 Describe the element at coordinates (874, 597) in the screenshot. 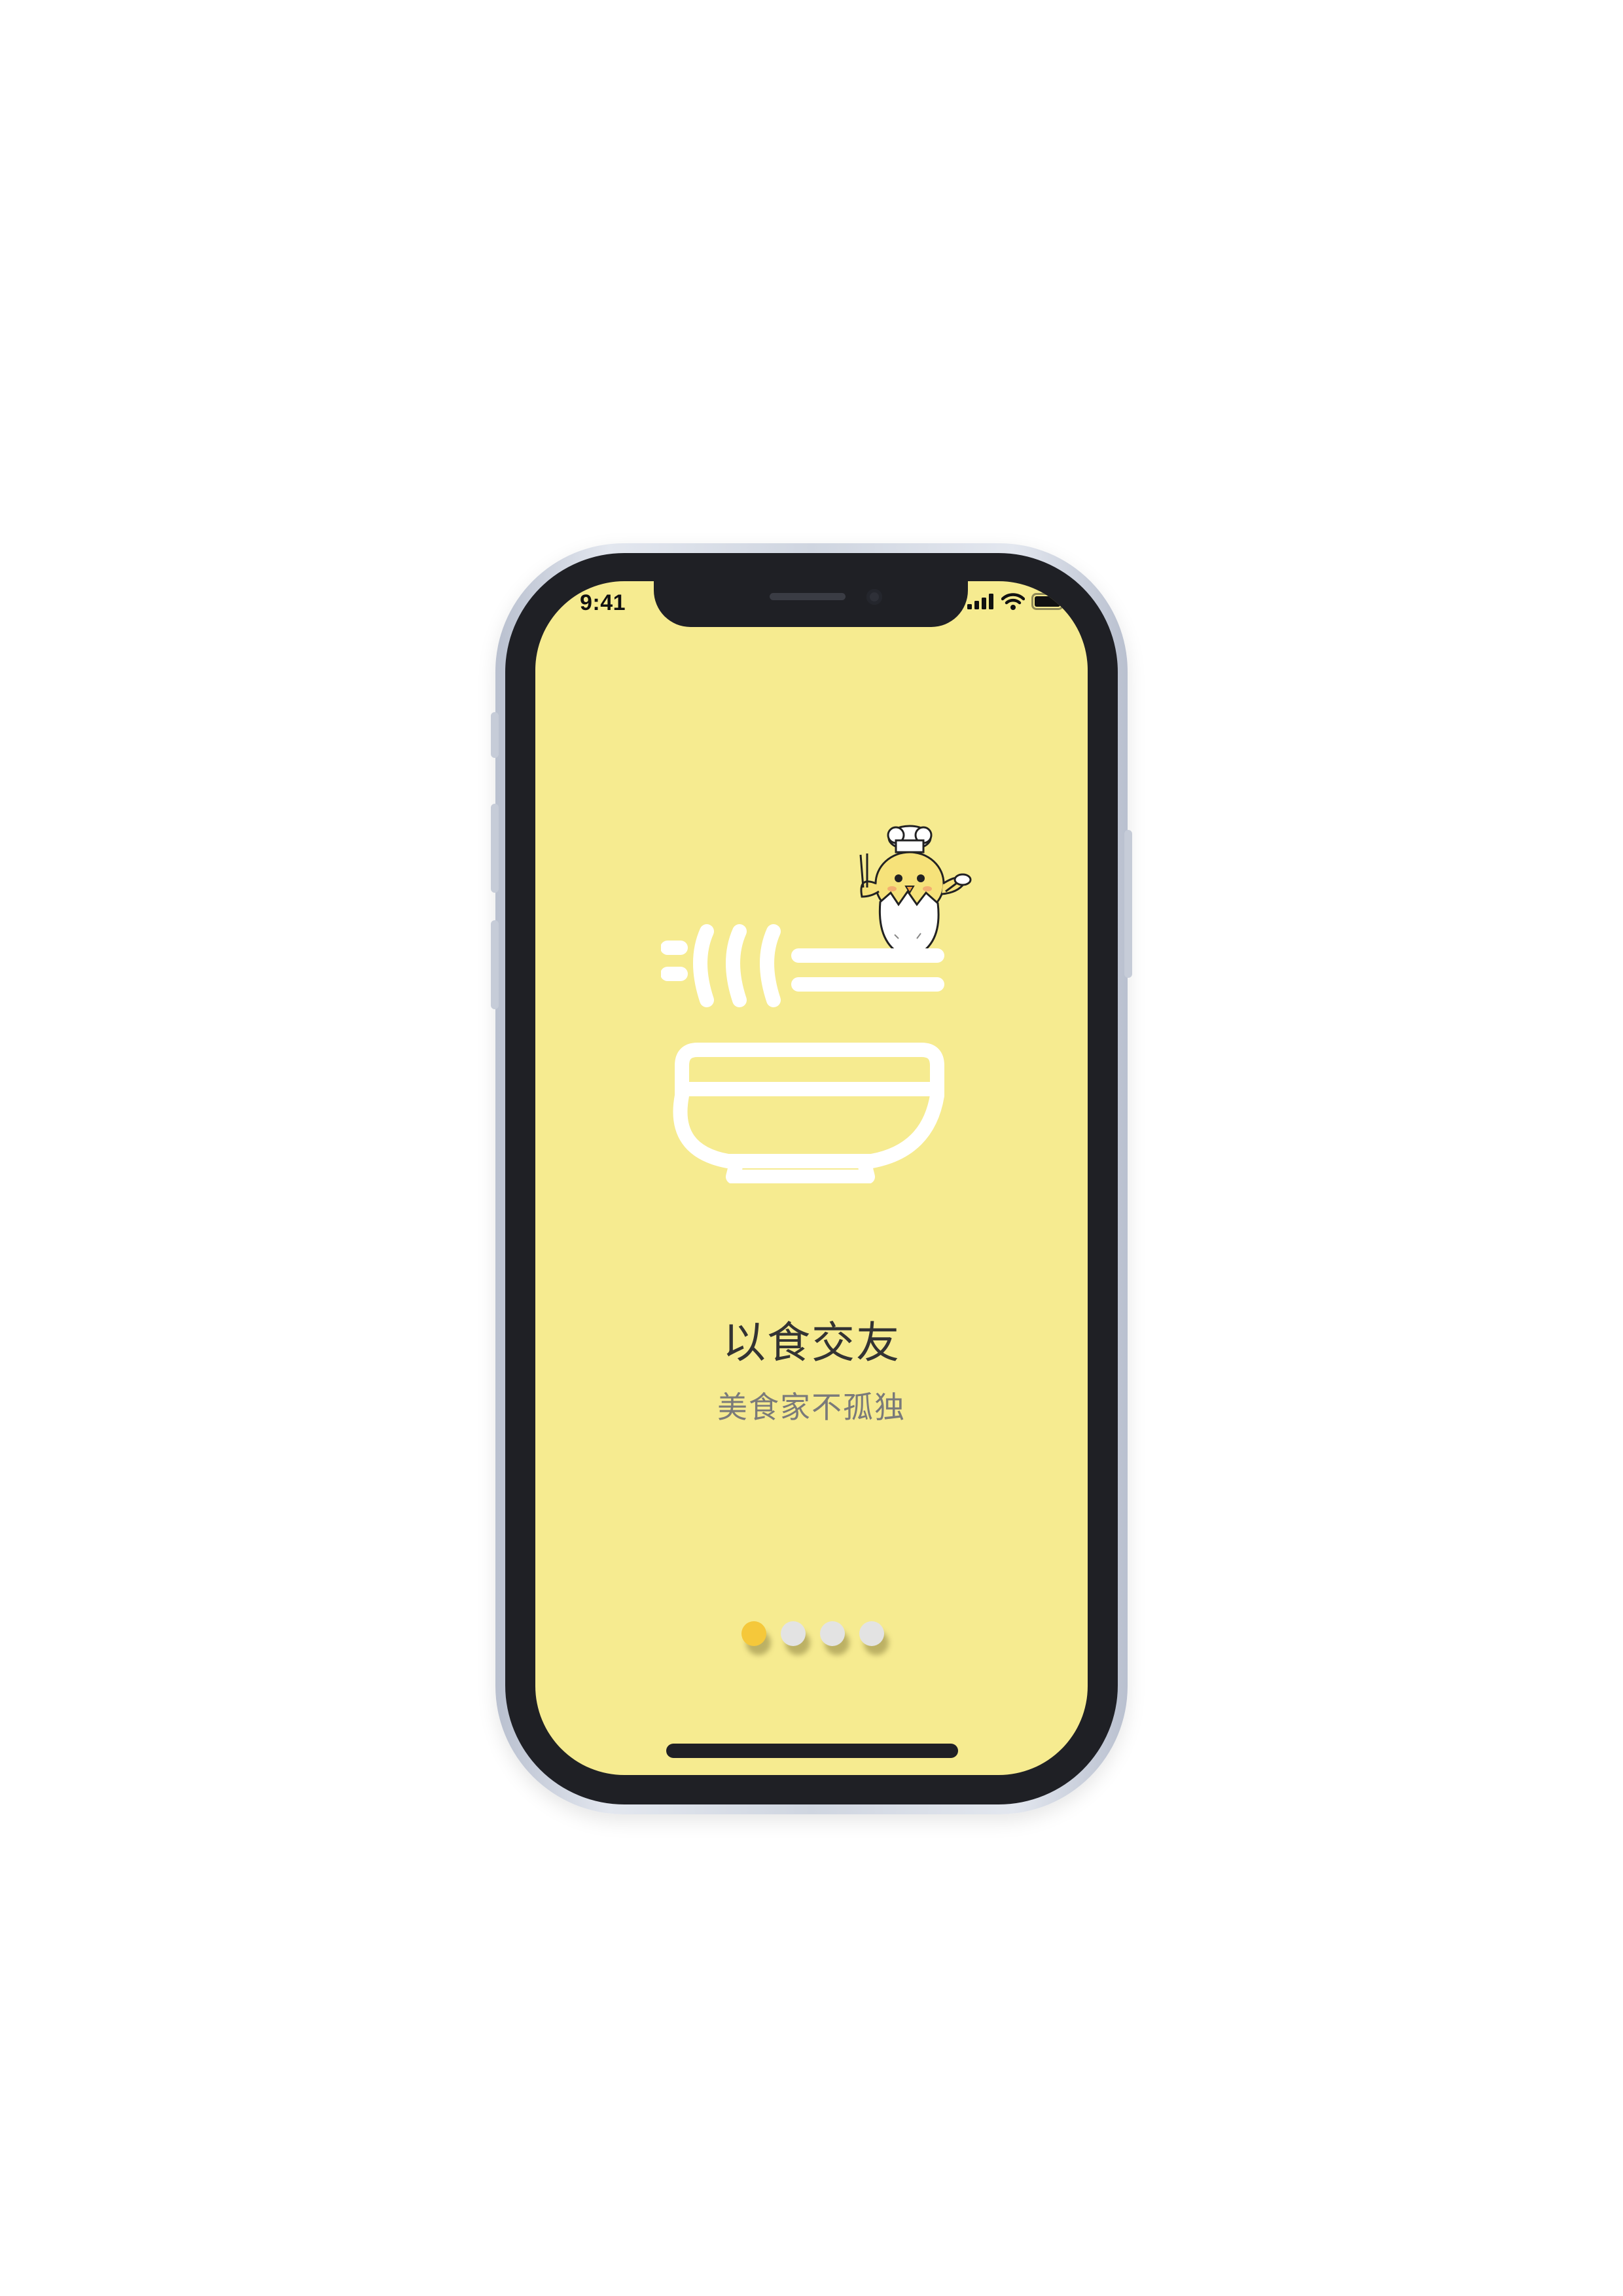

I see `front-camera` at that location.